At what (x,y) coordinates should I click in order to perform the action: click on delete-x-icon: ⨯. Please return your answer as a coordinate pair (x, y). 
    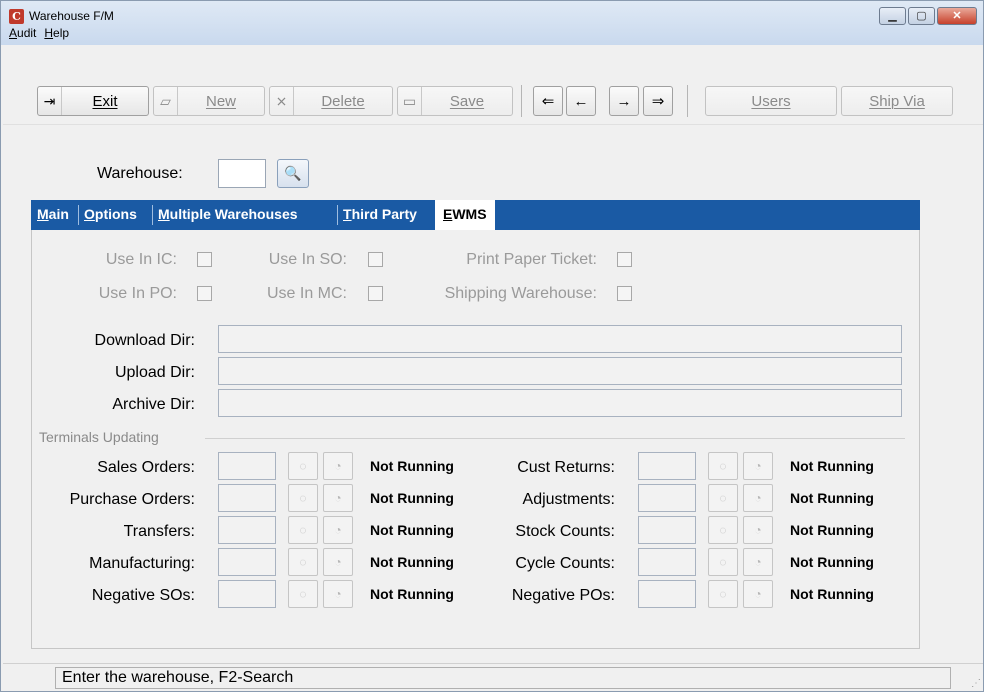
    Looking at the image, I should click on (282, 101).